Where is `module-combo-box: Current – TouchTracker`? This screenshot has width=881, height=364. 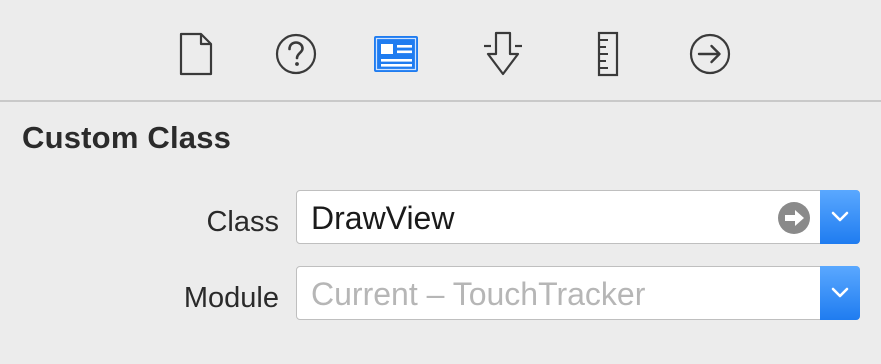 module-combo-box: Current – TouchTracker is located at coordinates (578, 293).